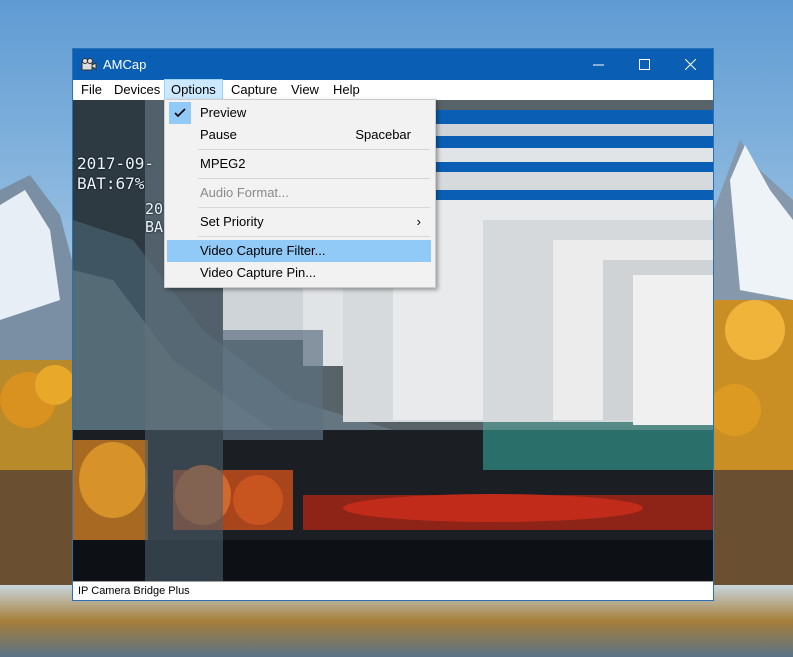  Describe the element at coordinates (223, 112) in the screenshot. I see `menu-item-label: Preview` at that location.